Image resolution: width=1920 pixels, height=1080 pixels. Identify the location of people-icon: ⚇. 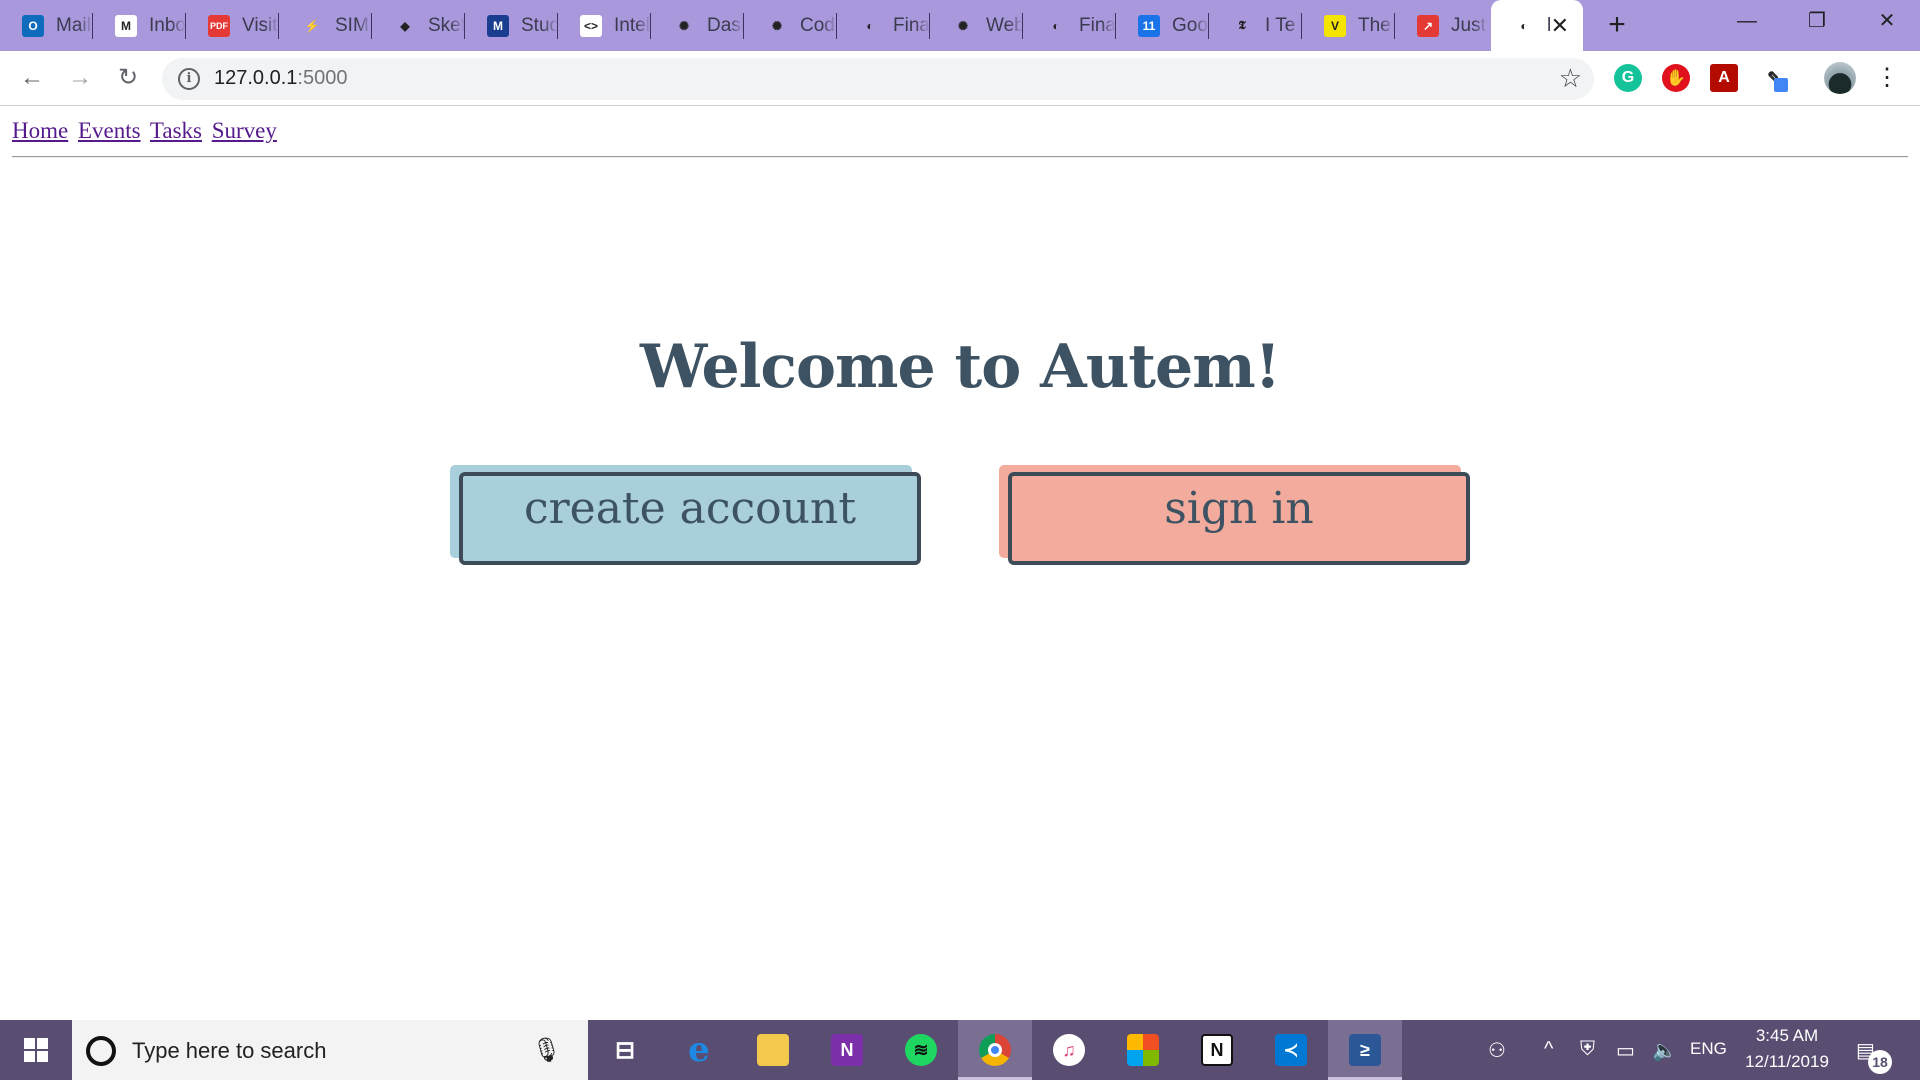
(1497, 1050).